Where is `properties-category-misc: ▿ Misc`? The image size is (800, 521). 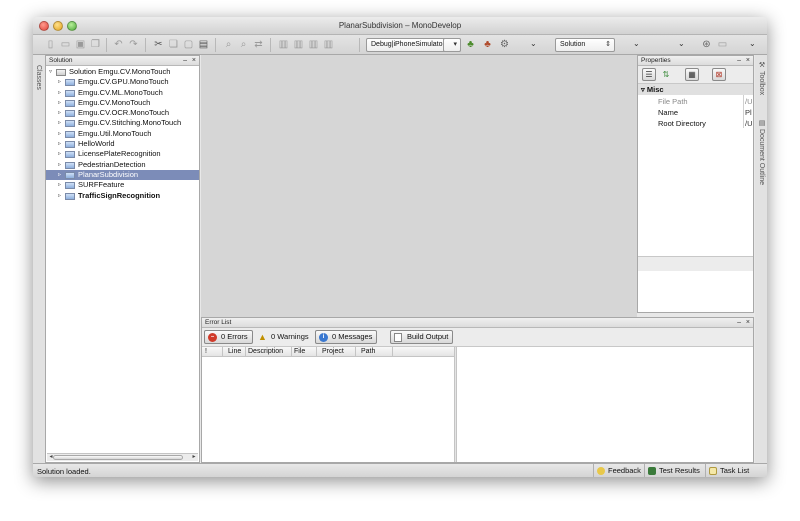
properties-category-misc: ▿ Misc is located at coordinates (695, 89).